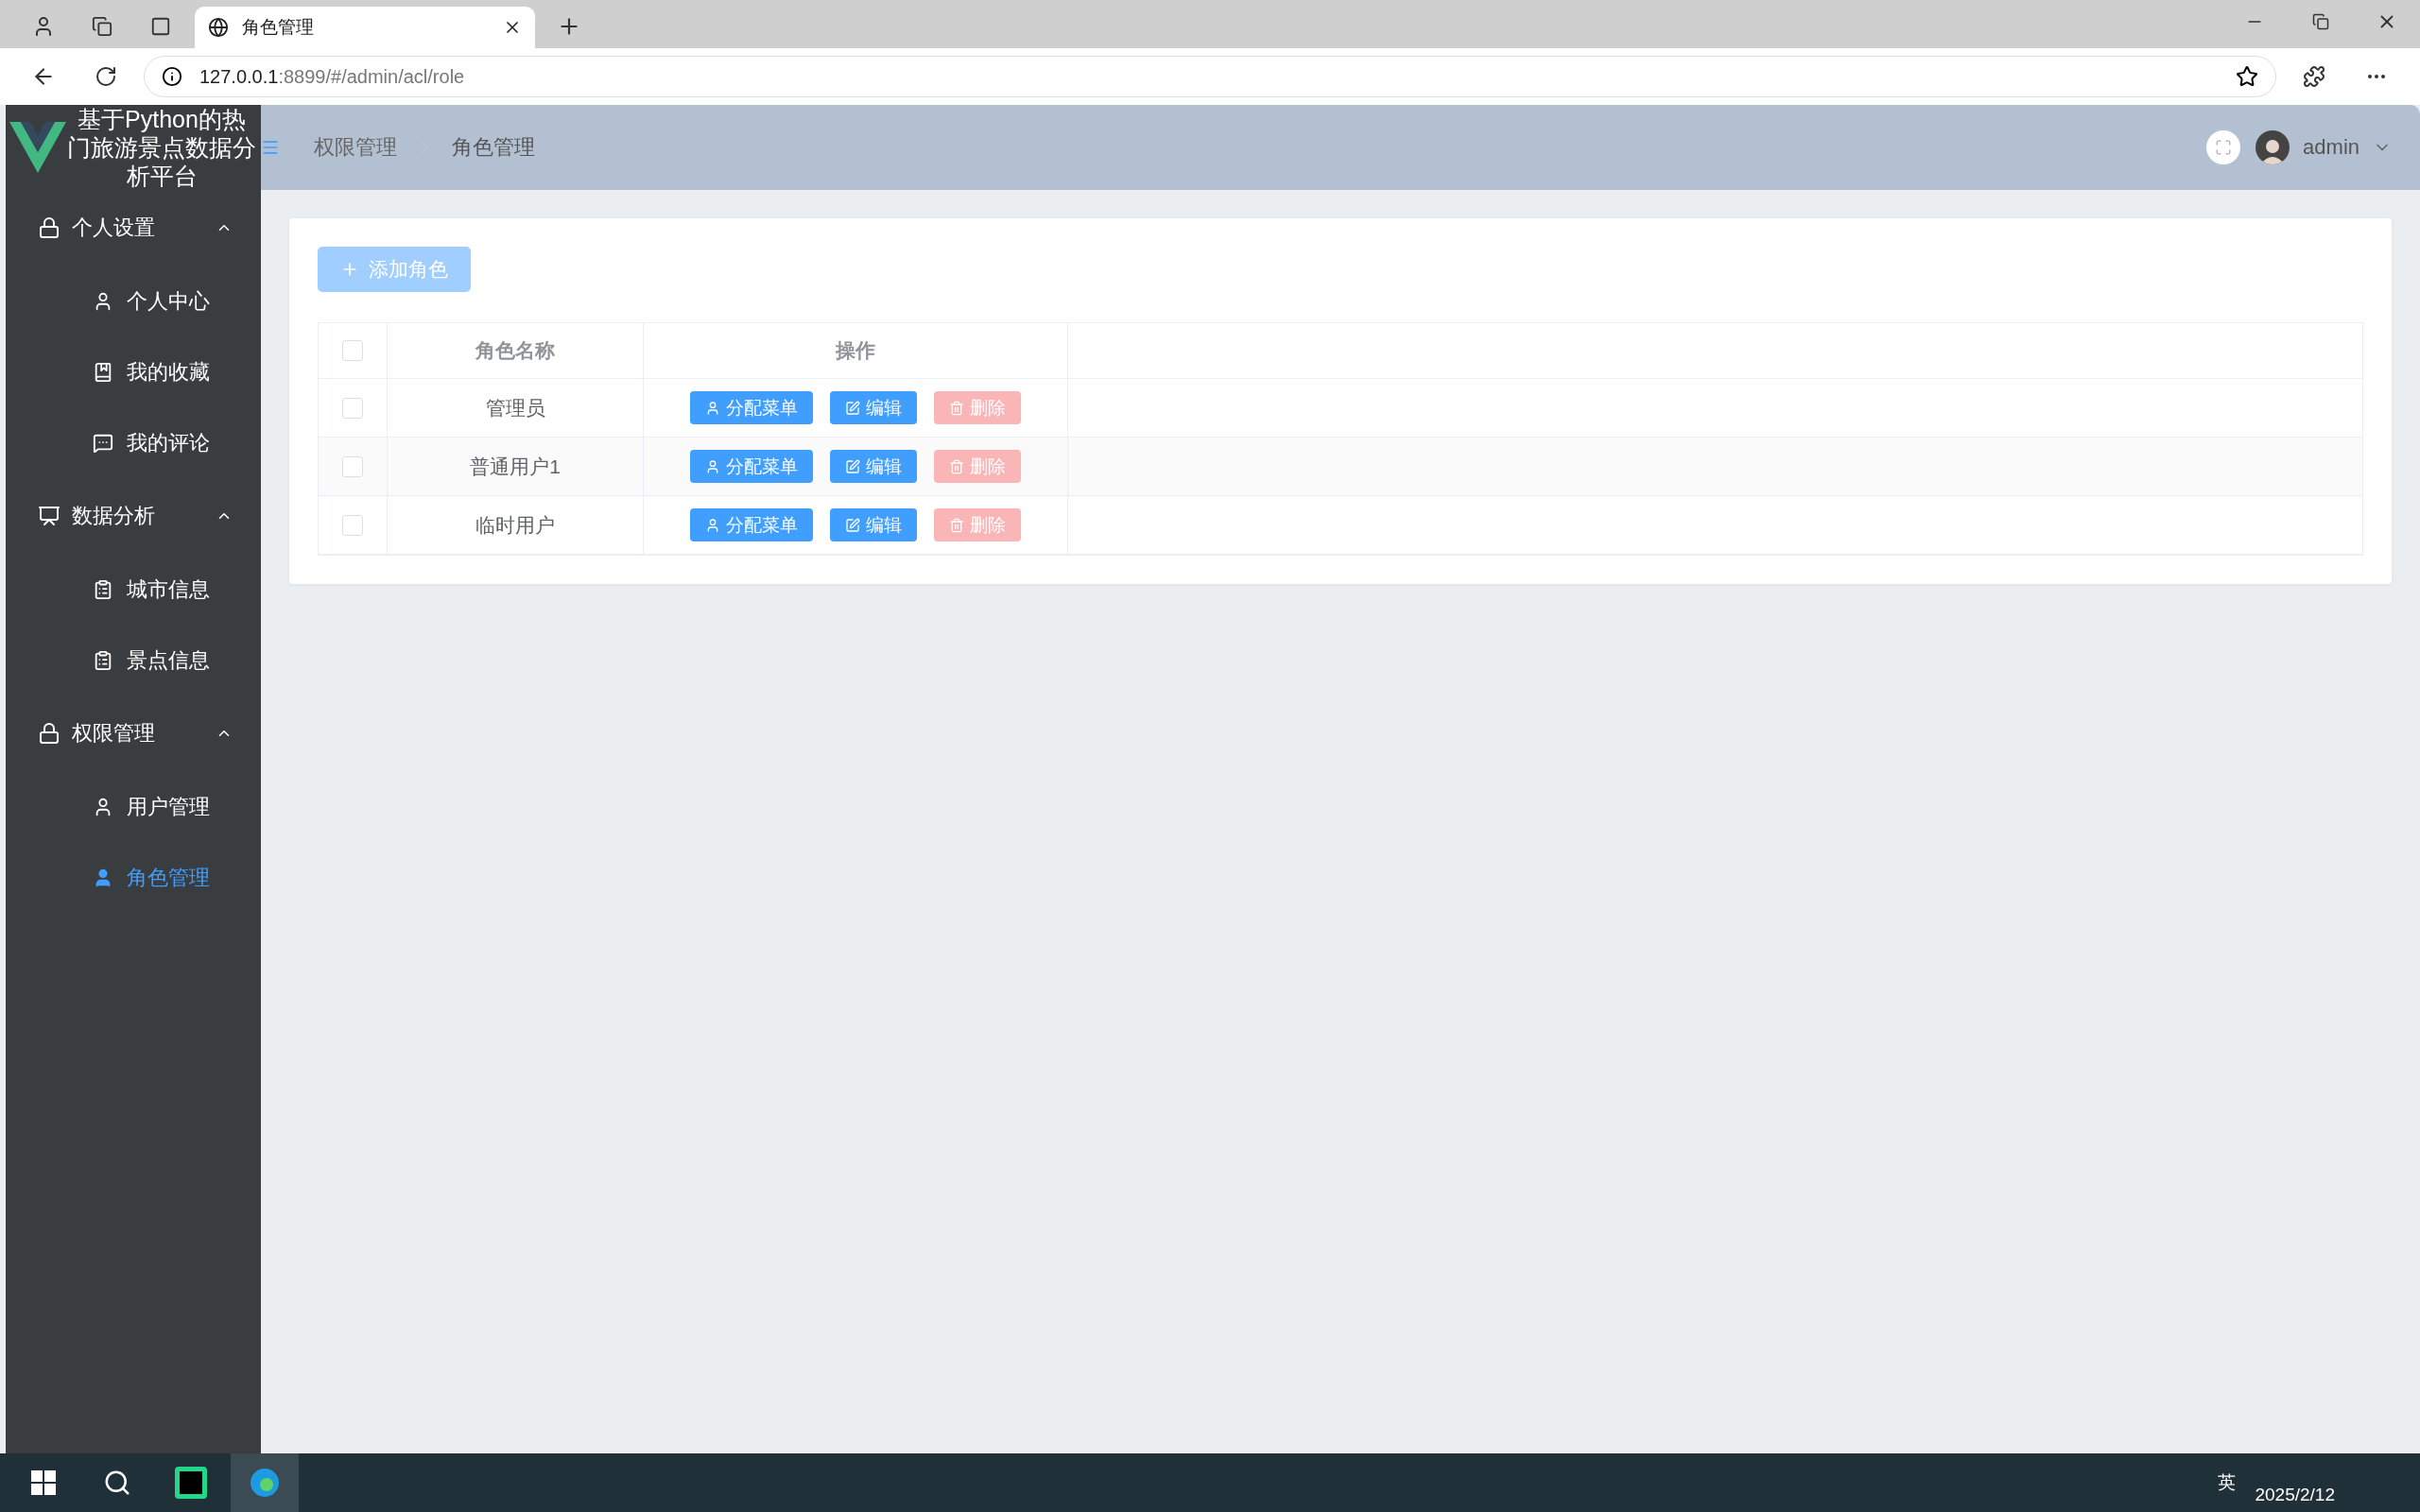 This screenshot has width=2420, height=1512. What do you see at coordinates (103, 443) in the screenshot?
I see `chat-icon` at bounding box center [103, 443].